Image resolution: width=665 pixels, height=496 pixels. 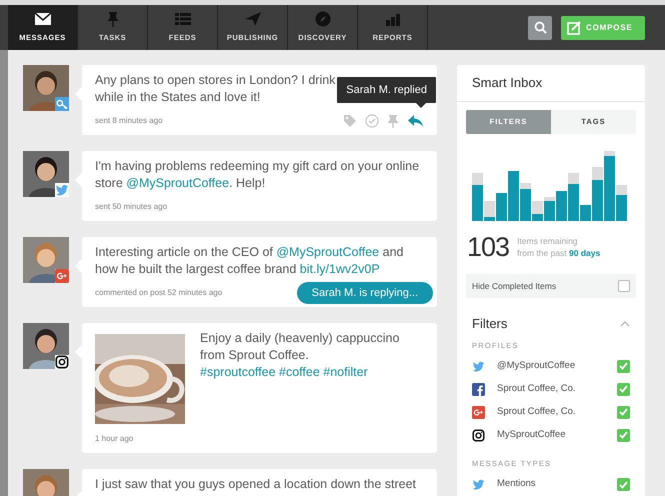 What do you see at coordinates (490, 324) in the screenshot?
I see `filters-title: Filters` at bounding box center [490, 324].